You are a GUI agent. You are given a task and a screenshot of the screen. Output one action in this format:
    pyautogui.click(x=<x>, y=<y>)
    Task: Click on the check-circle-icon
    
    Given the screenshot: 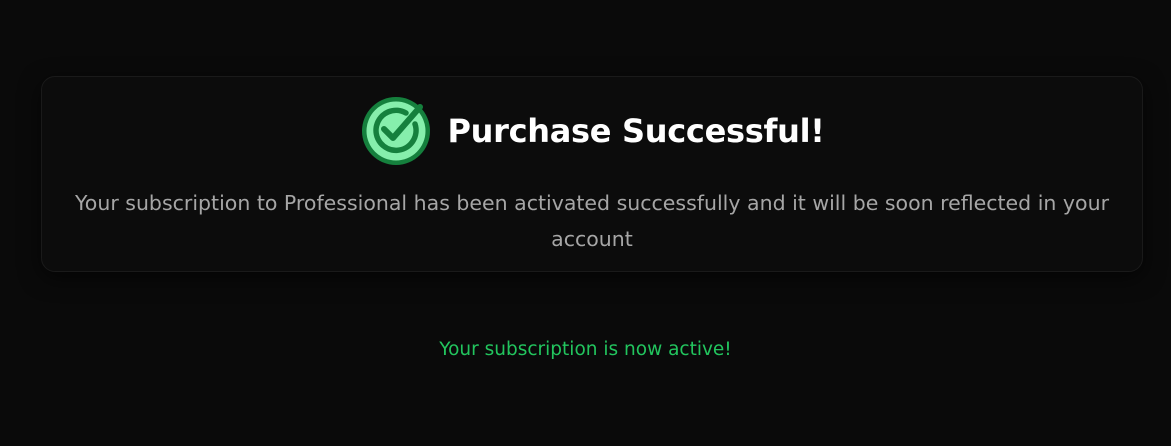 What is the action you would take?
    pyautogui.click(x=396, y=131)
    